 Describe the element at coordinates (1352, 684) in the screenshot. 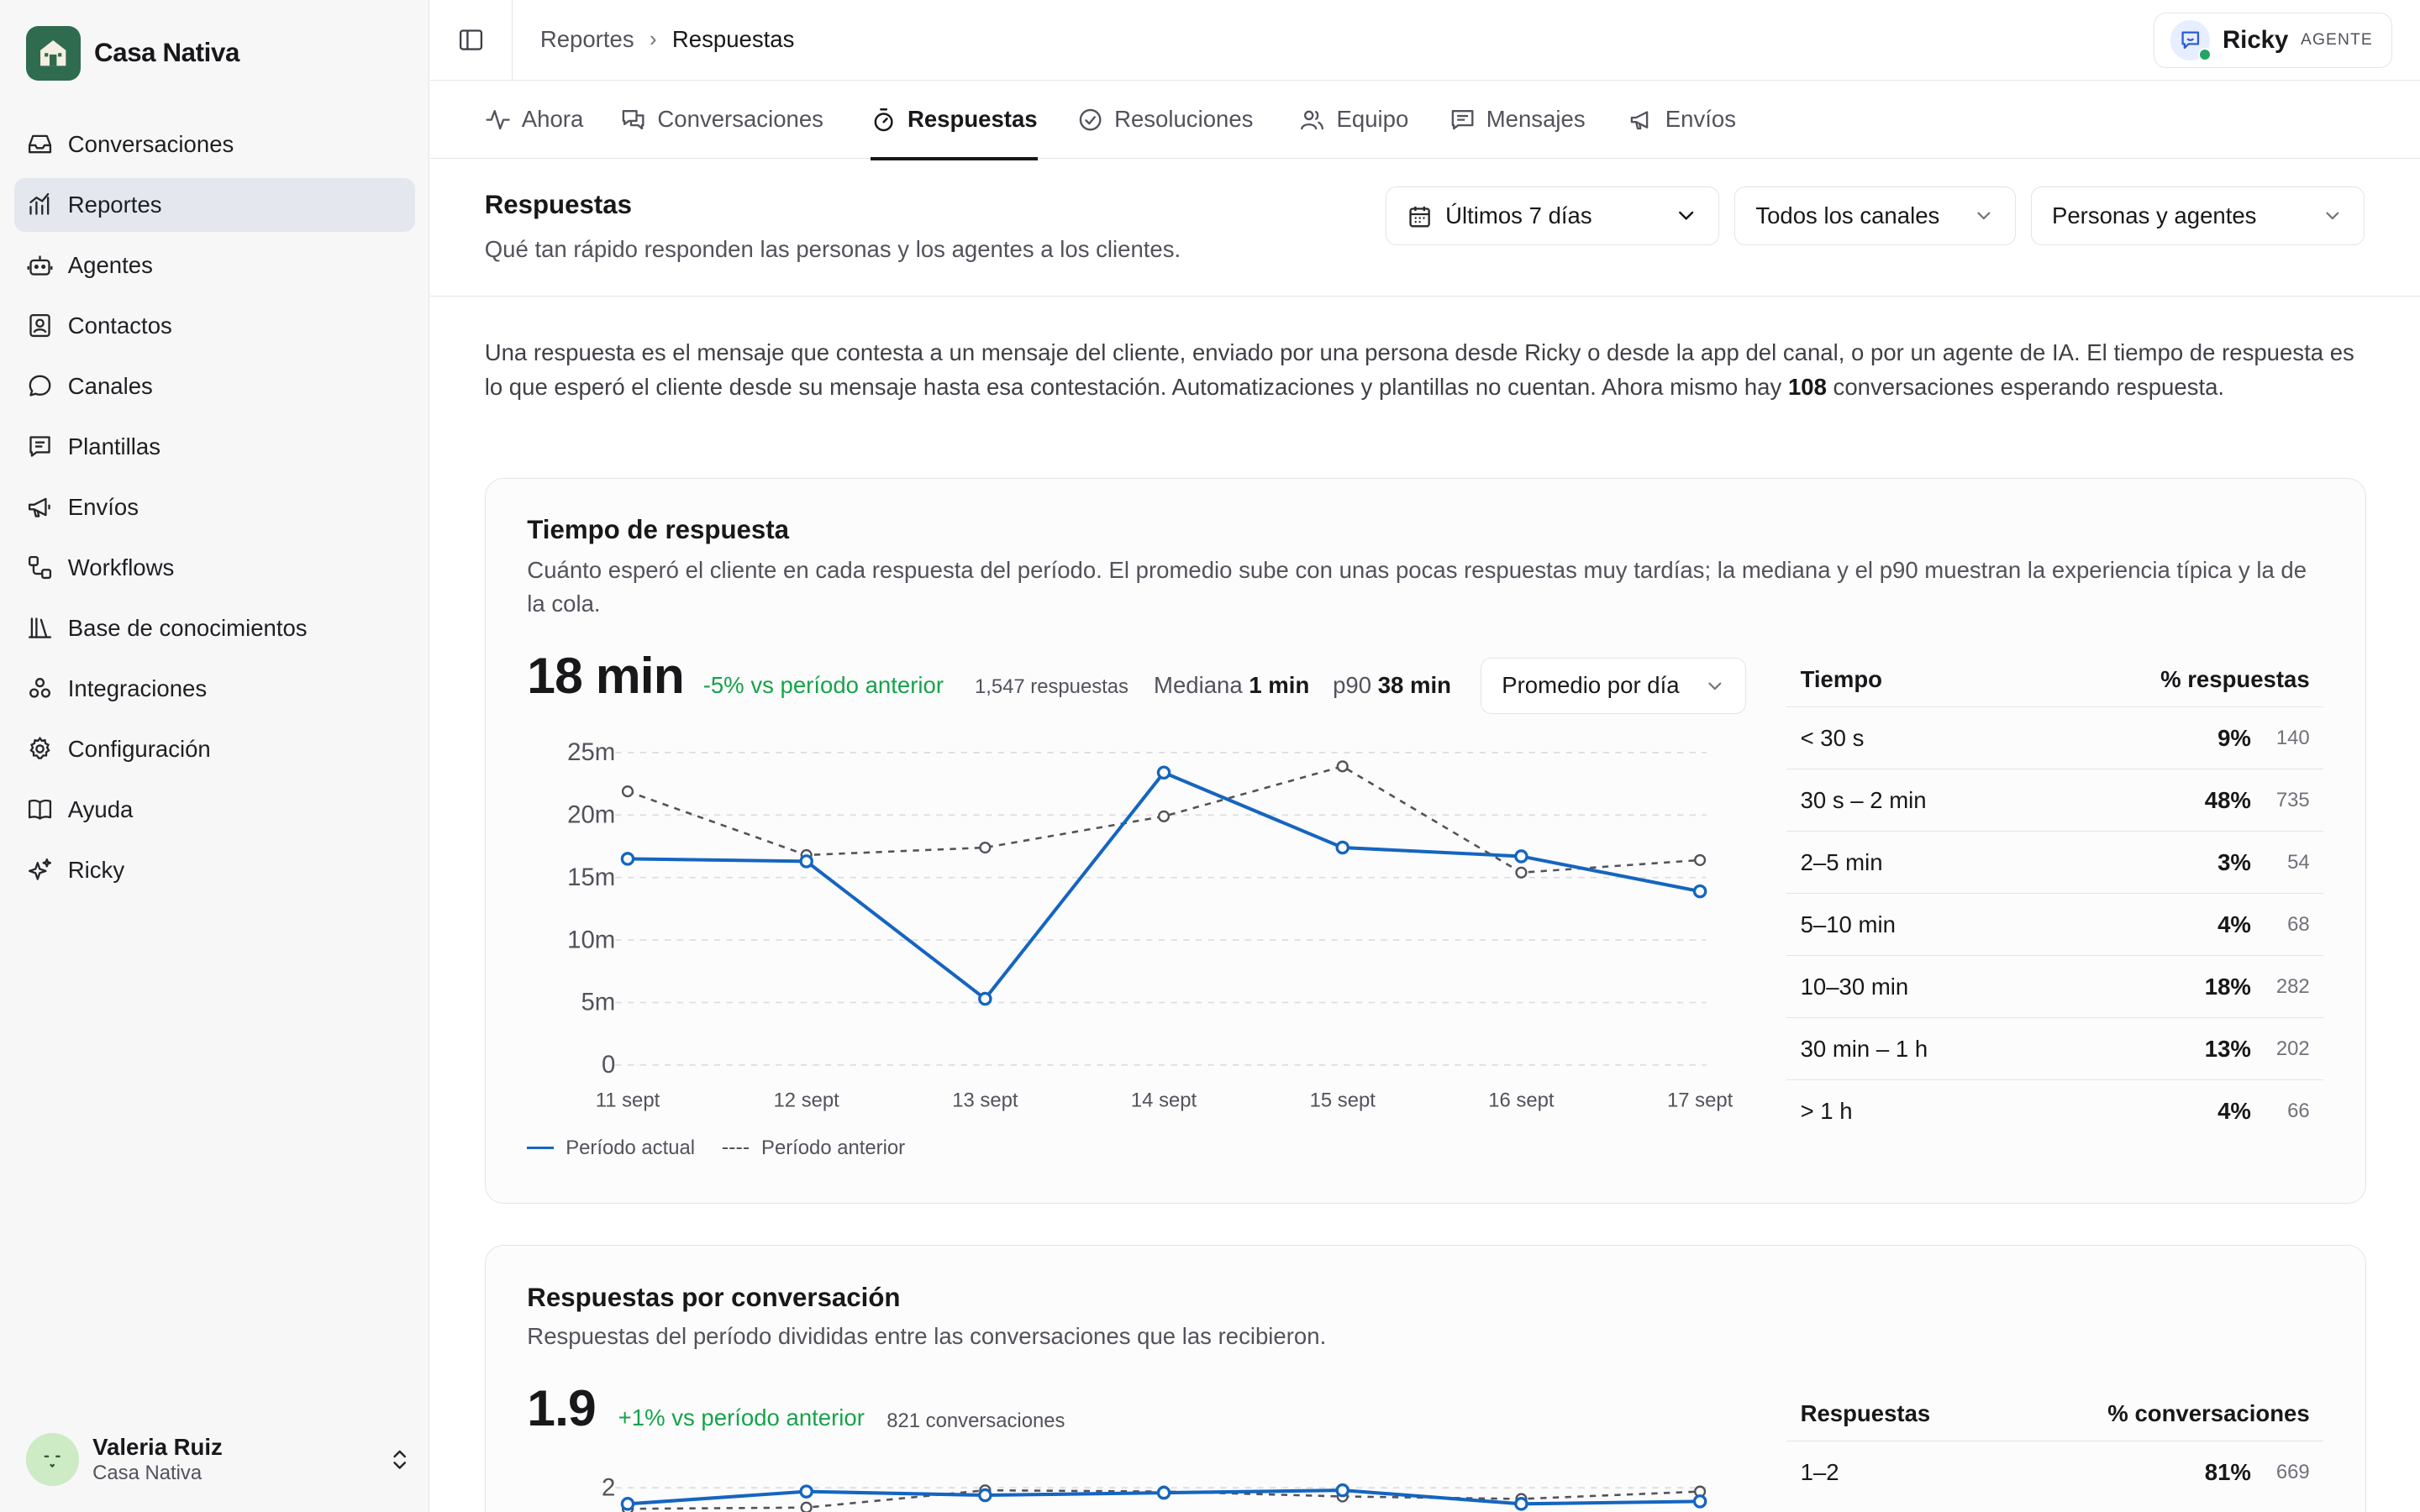

I see `p90-label: p90` at that location.